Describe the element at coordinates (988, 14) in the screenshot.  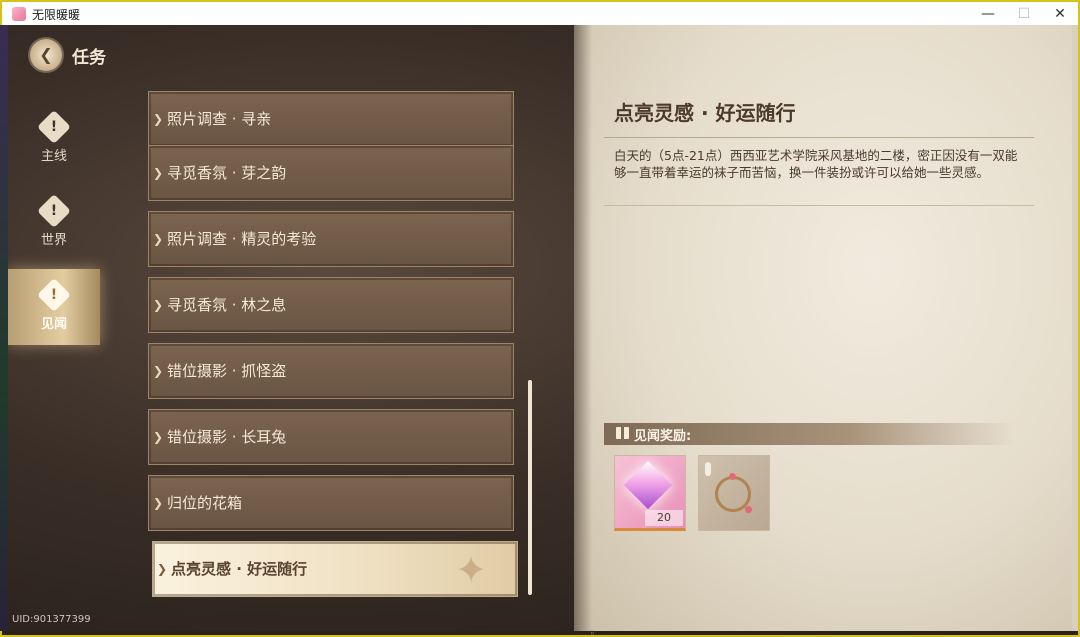
I see `minimize-button: —` at that location.